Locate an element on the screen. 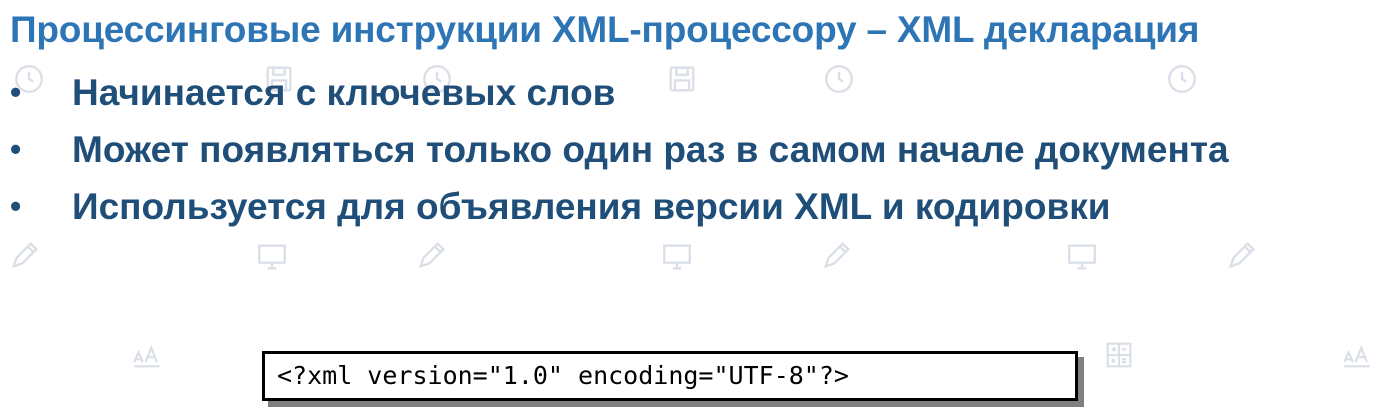 This screenshot has width=1381, height=418. code-block: <?xml version="1.0" encoding="UTF-8"?> is located at coordinates (670, 376).